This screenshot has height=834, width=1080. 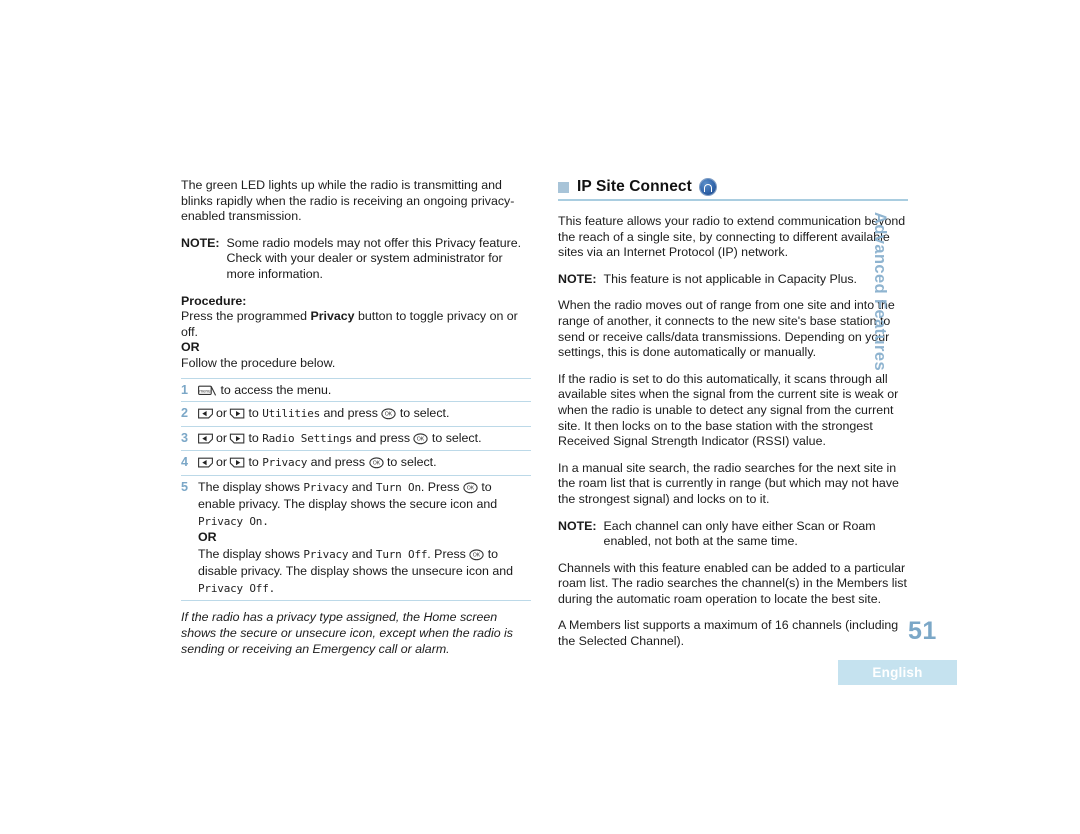 I want to click on or-word-step3: or, so click(x=222, y=437).